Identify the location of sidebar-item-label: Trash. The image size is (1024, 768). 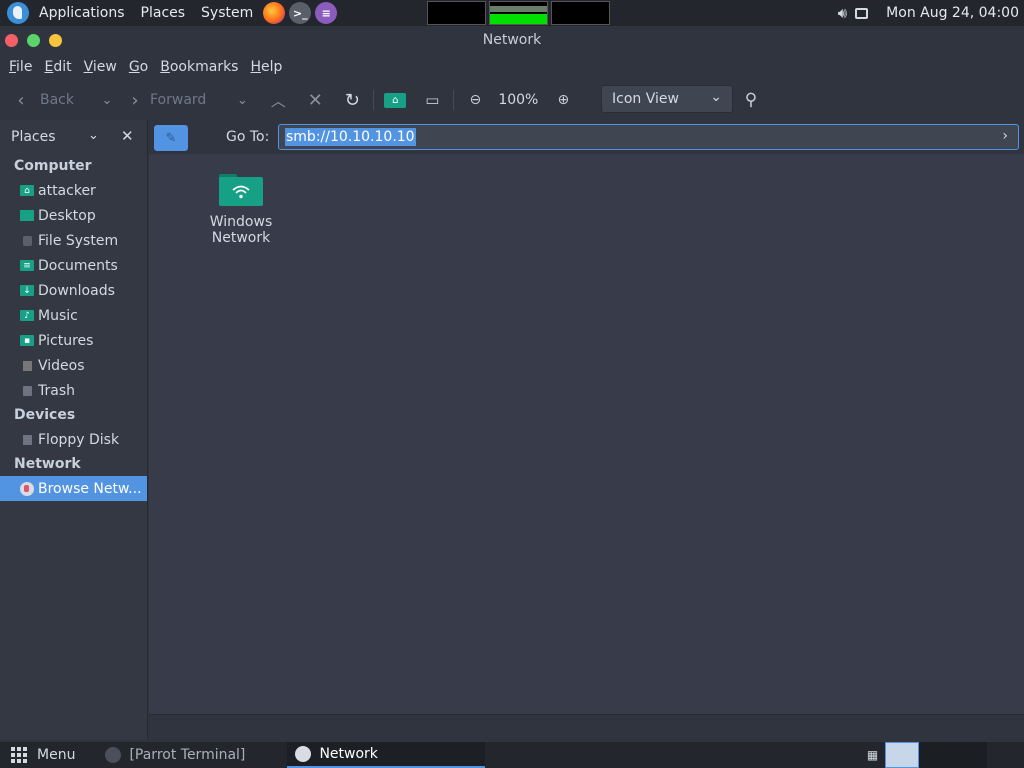
(56, 390).